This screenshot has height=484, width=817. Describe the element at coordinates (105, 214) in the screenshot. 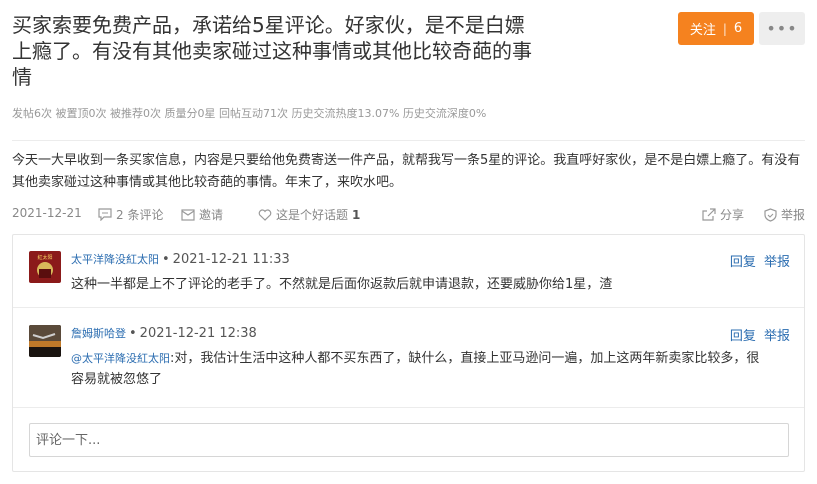

I see `comment-icon` at that location.